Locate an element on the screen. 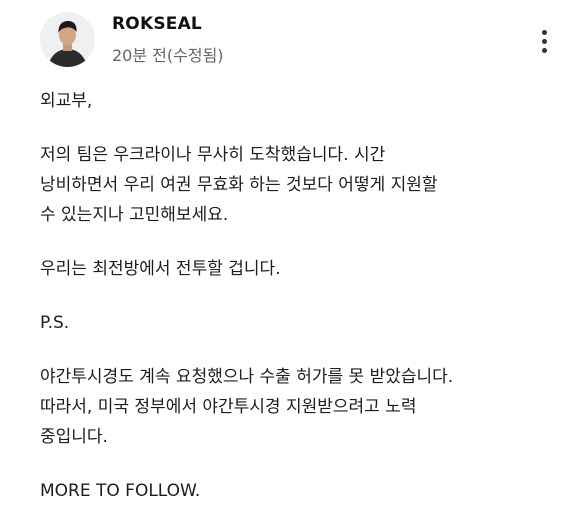 The width and height of the screenshot is (582, 522). post-line: P.S. is located at coordinates (55, 323).